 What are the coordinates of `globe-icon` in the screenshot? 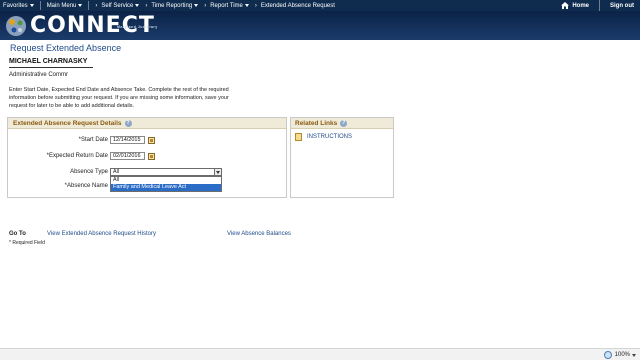 It's located at (607, 355).